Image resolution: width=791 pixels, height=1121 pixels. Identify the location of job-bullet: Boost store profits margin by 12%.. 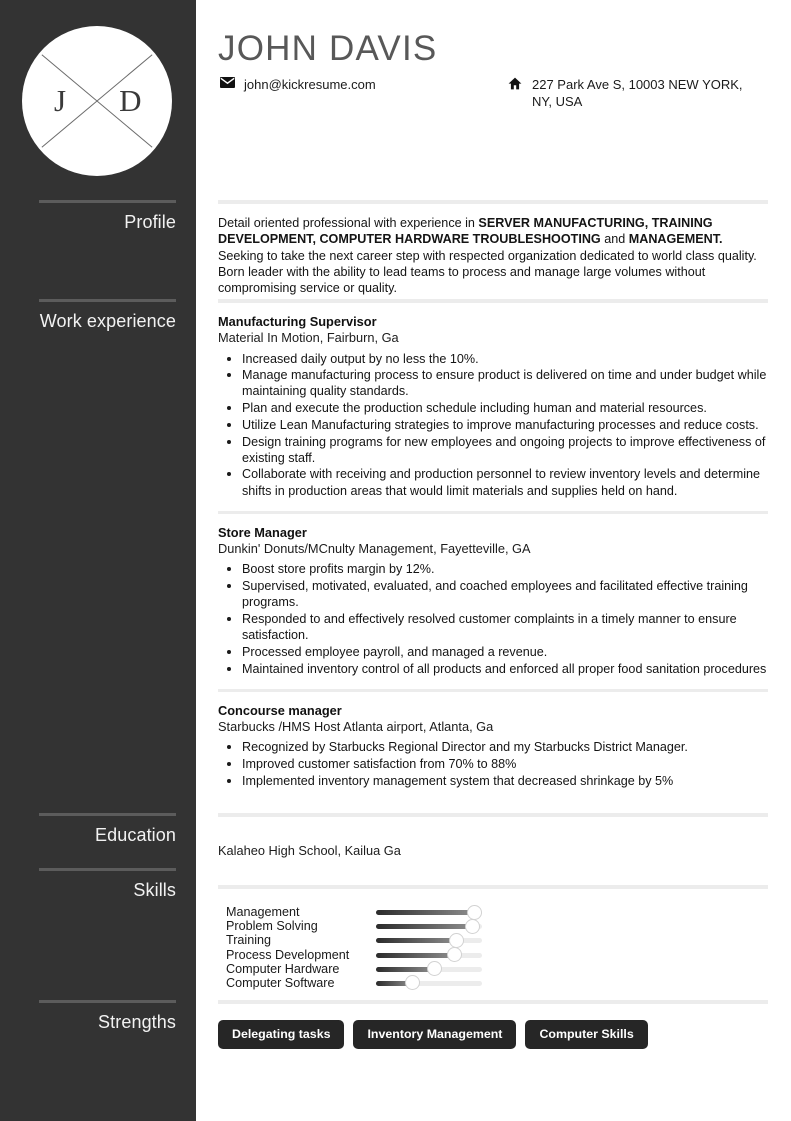
(493, 569).